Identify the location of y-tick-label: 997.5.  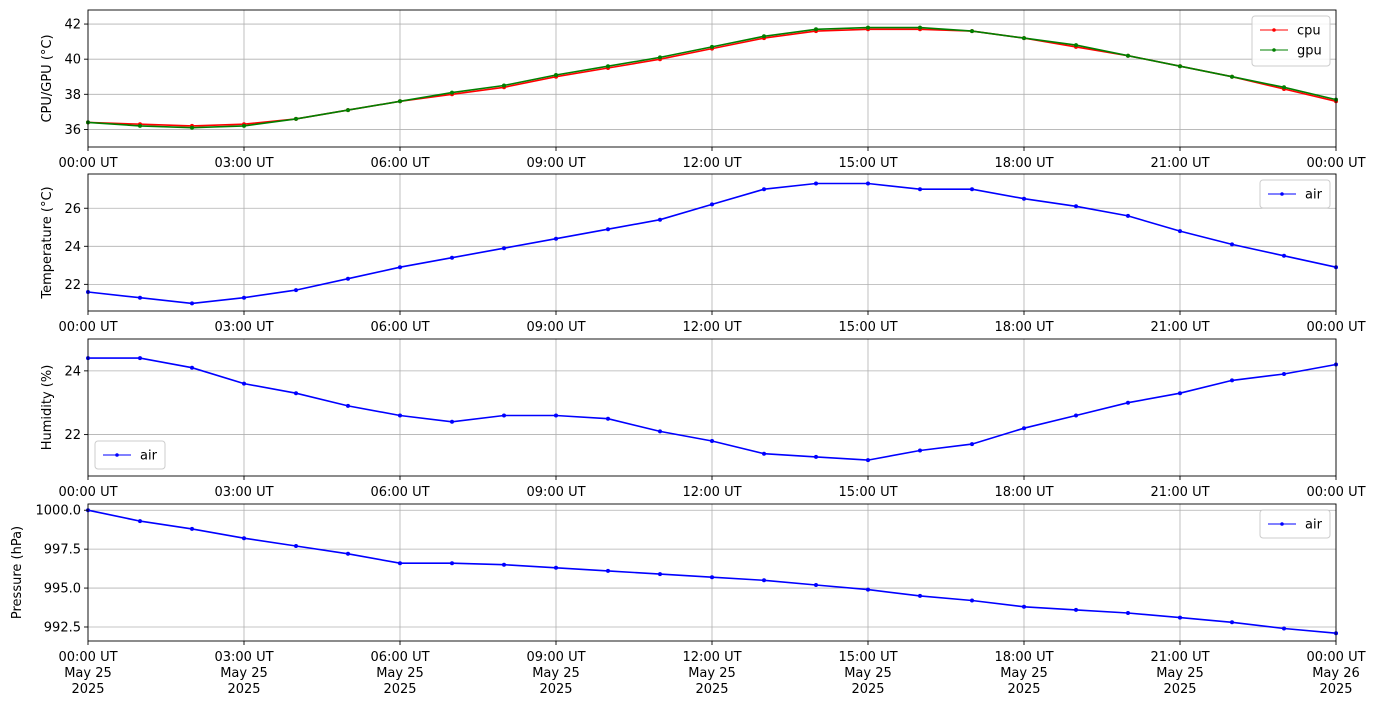
(62, 550).